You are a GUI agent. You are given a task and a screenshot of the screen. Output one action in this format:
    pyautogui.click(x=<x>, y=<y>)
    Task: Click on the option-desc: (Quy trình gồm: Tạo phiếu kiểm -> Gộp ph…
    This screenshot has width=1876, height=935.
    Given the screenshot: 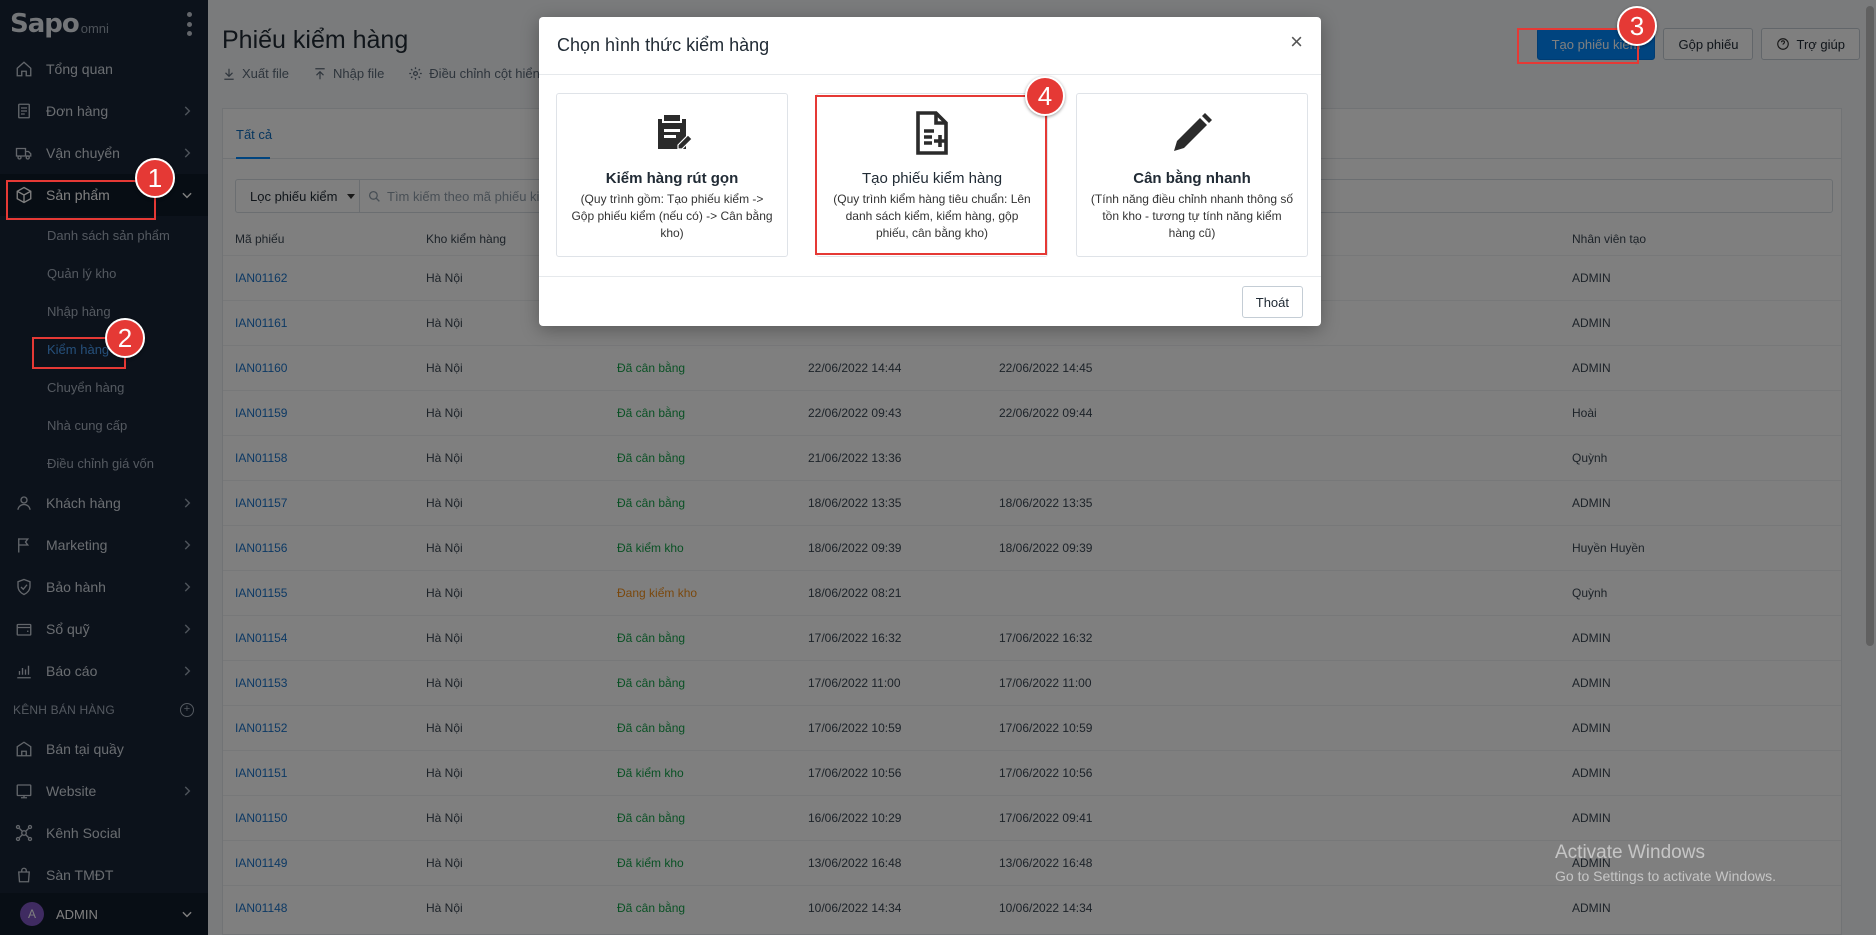 What is the action you would take?
    pyautogui.click(x=672, y=216)
    